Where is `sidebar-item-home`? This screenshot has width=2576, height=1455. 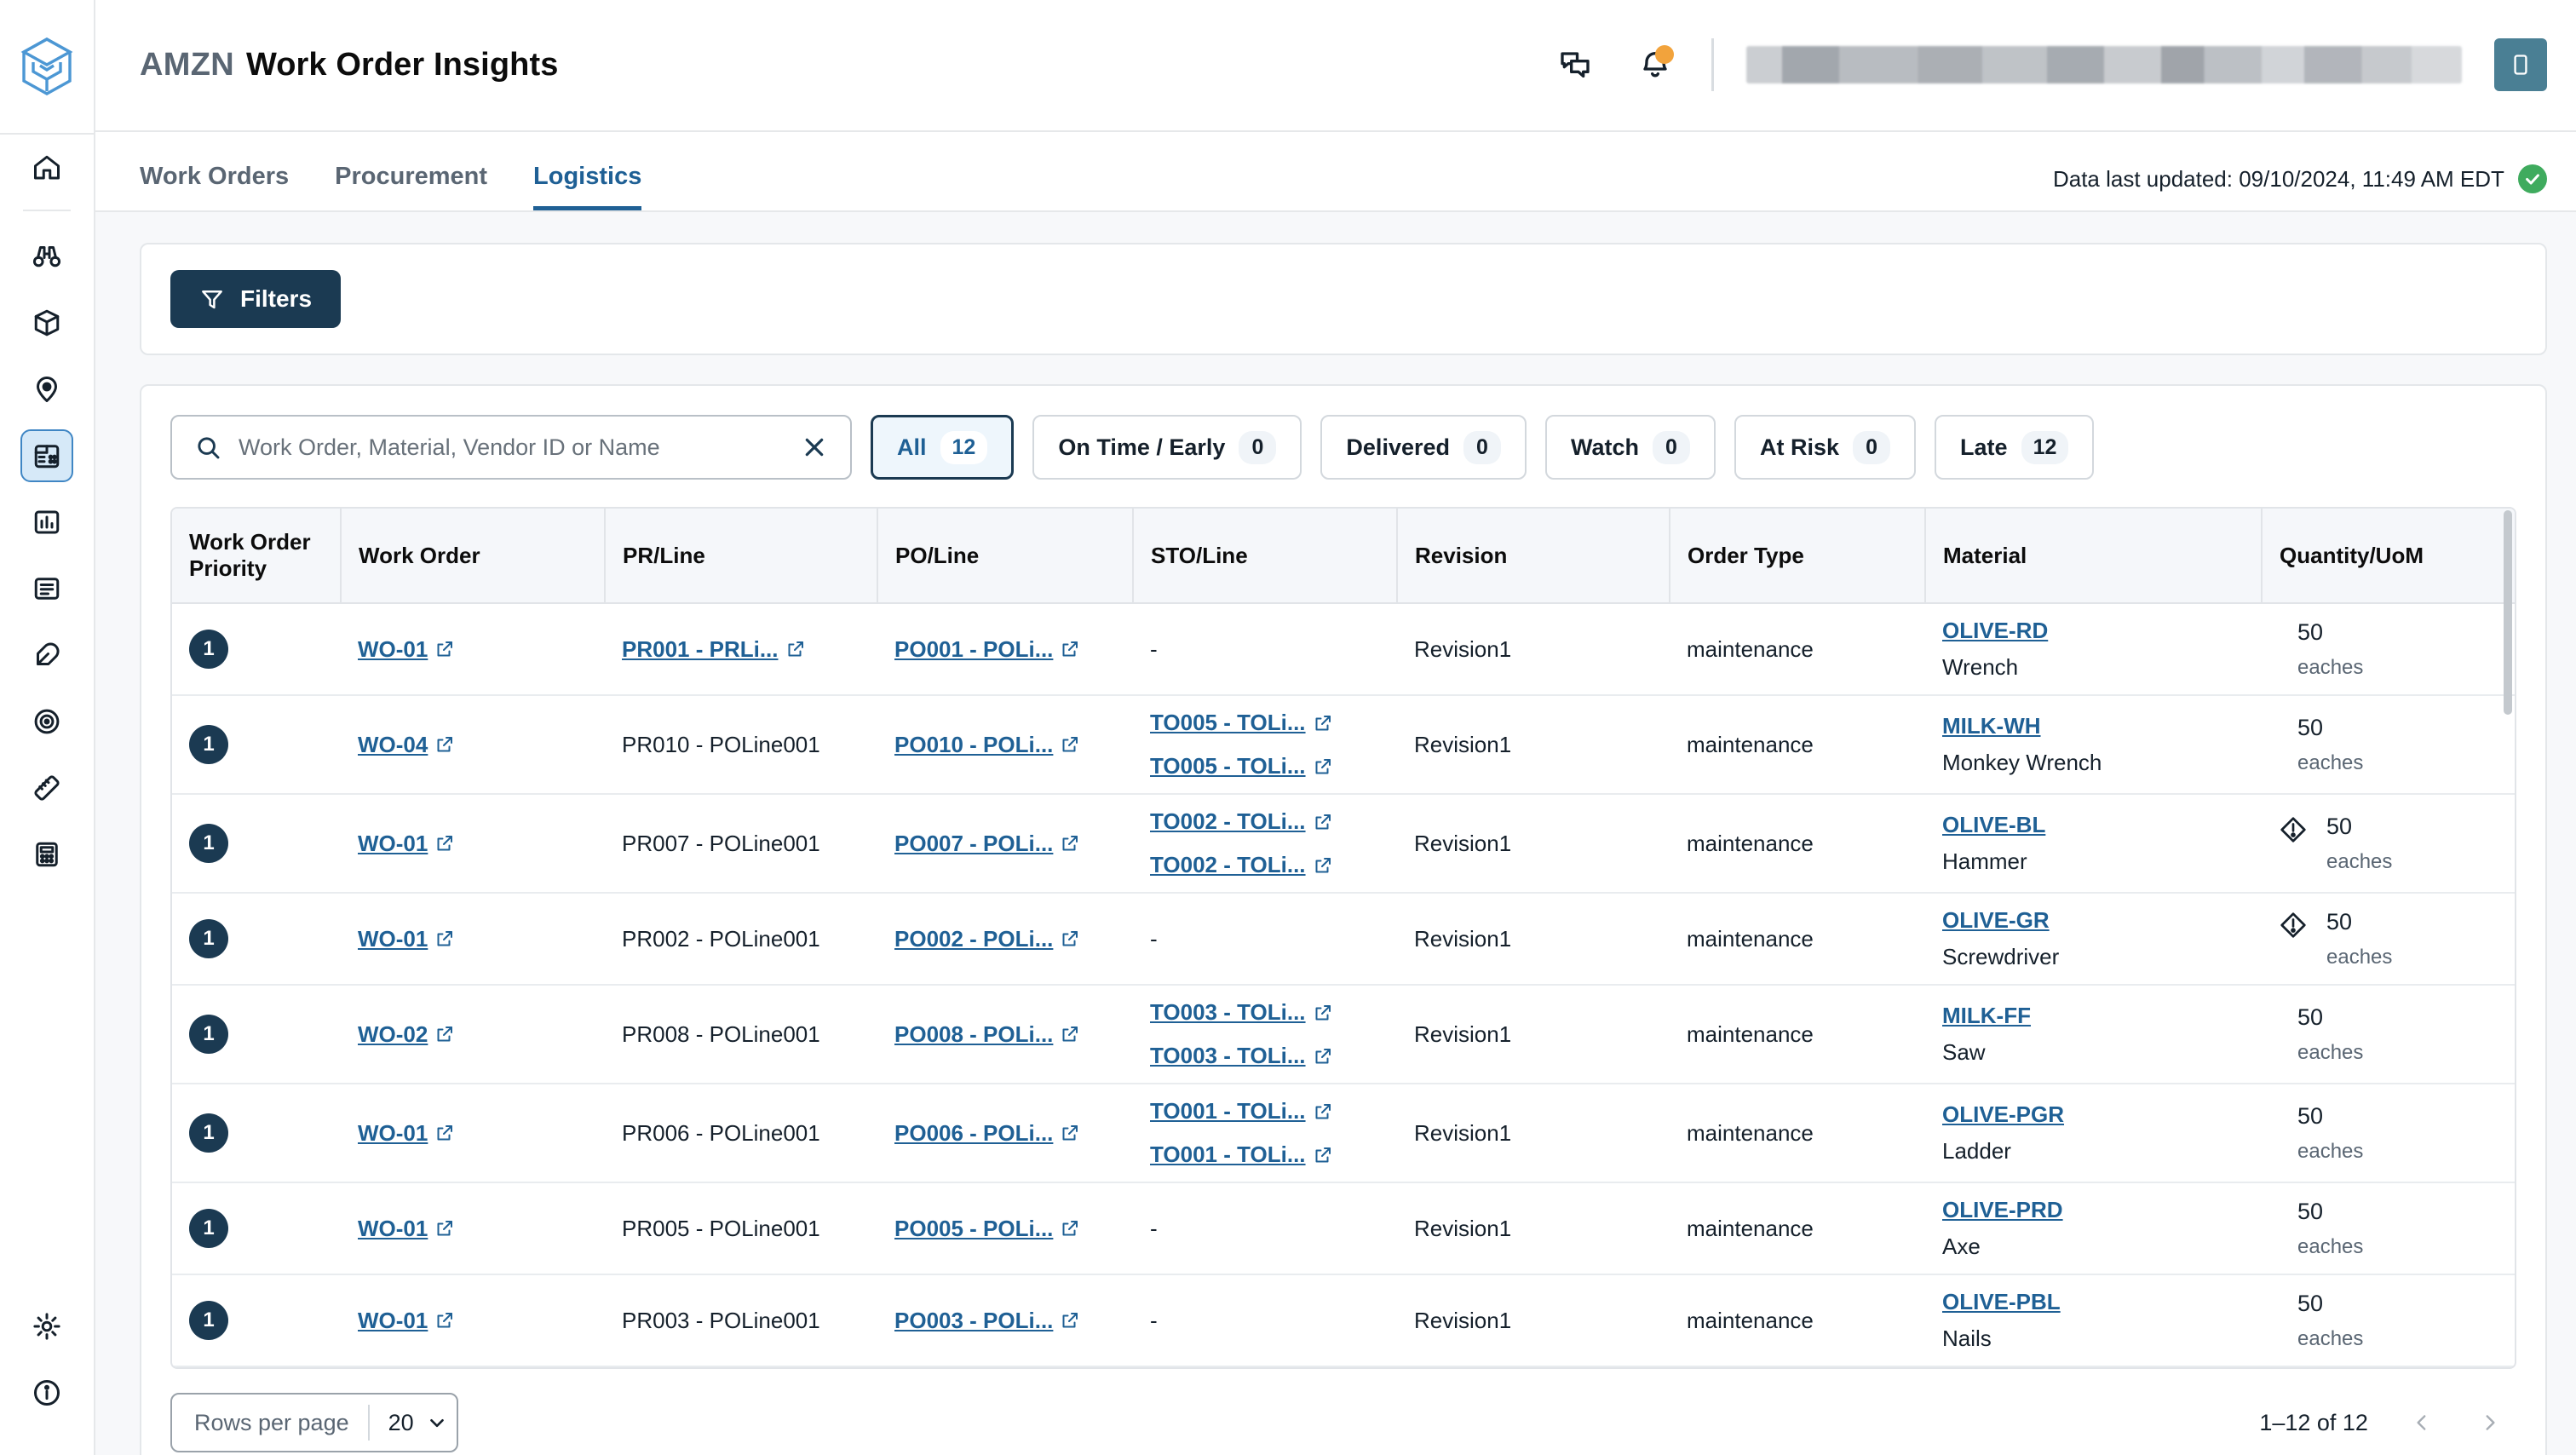
sidebar-item-home is located at coordinates (46, 167).